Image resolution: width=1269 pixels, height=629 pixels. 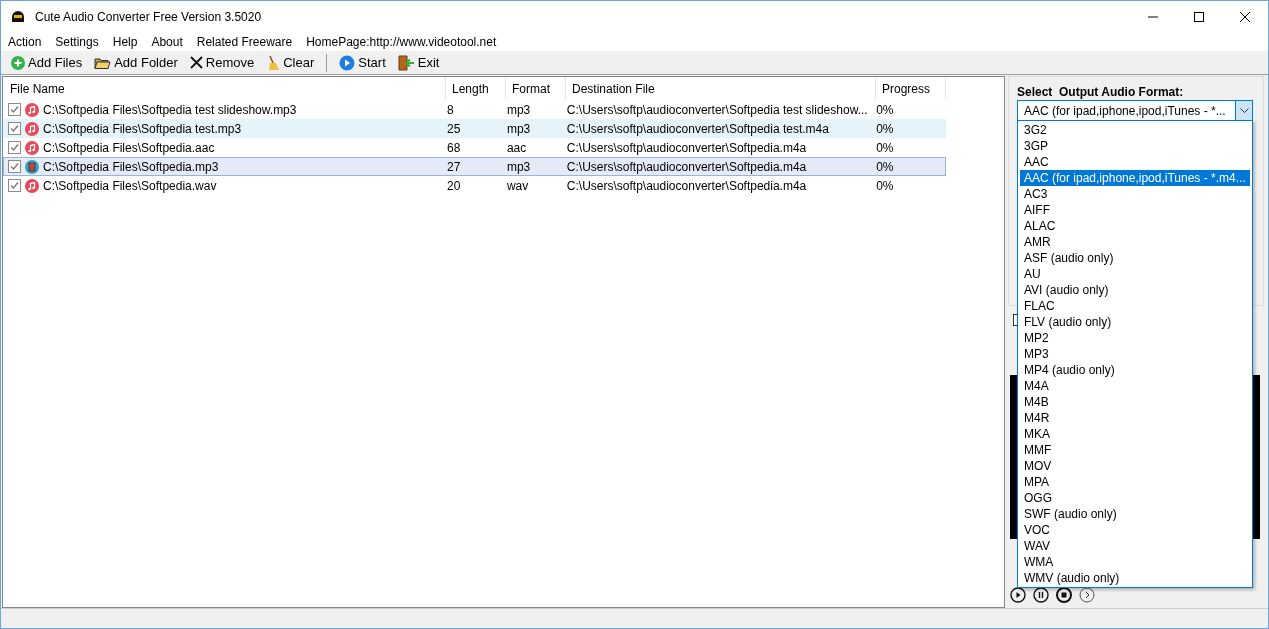 I want to click on file-row: C:\Softpedia Files\Softpedia test slideshow.mp3 8 mp3 C:\Users\softp\audioconverter\Softpedia test slideshow... 0%, so click(x=474, y=109).